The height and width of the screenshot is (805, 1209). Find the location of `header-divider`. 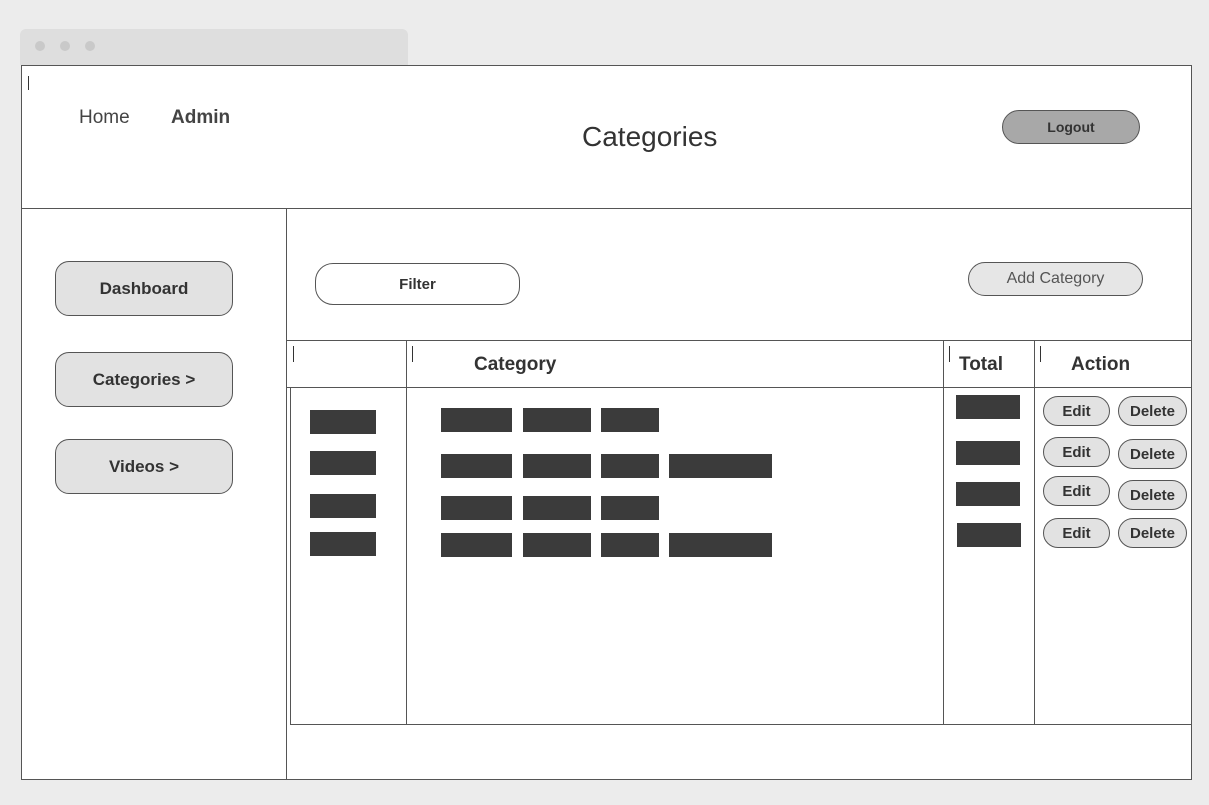

header-divider is located at coordinates (606, 208).